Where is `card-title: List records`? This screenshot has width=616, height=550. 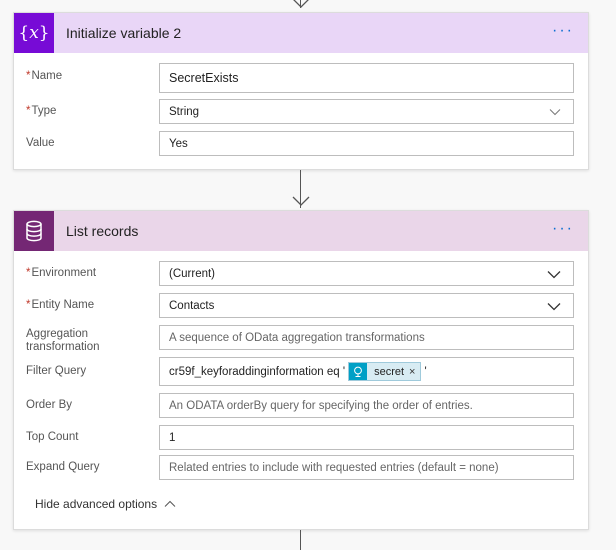
card-title: List records is located at coordinates (102, 231).